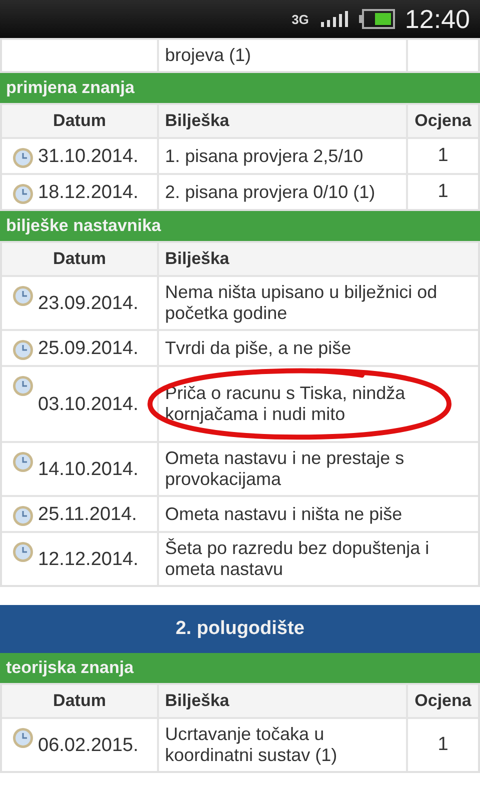 This screenshot has height=800, width=480. Describe the element at coordinates (88, 349) in the screenshot. I see `date-text: 25.09.2014.` at that location.